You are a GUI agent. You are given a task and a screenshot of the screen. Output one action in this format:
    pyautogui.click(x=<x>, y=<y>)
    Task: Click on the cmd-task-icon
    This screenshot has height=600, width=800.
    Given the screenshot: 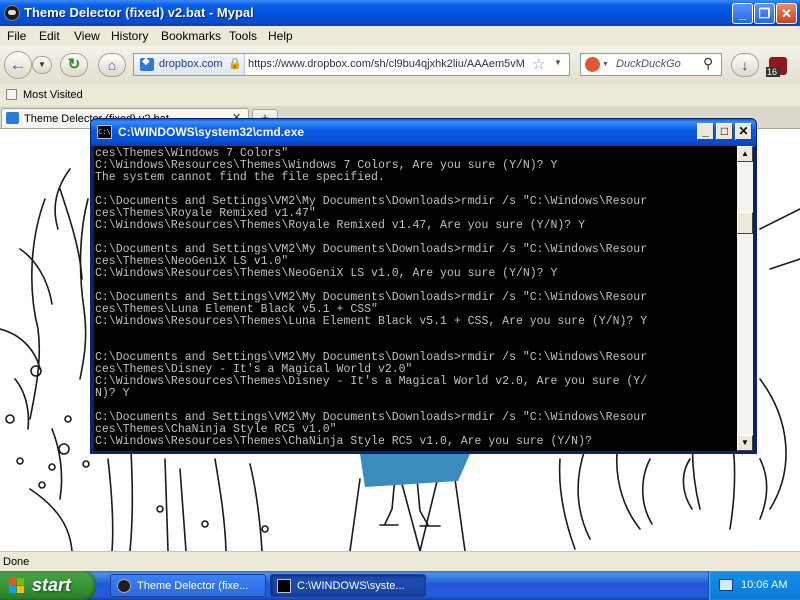 What is the action you would take?
    pyautogui.click(x=284, y=586)
    